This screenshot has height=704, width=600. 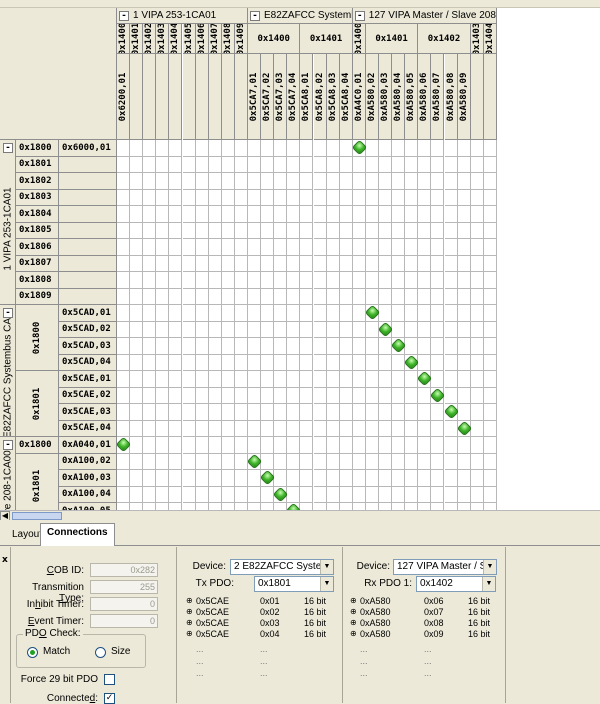 What do you see at coordinates (109, 698) in the screenshot?
I see `connected-checkbox: ✓` at bounding box center [109, 698].